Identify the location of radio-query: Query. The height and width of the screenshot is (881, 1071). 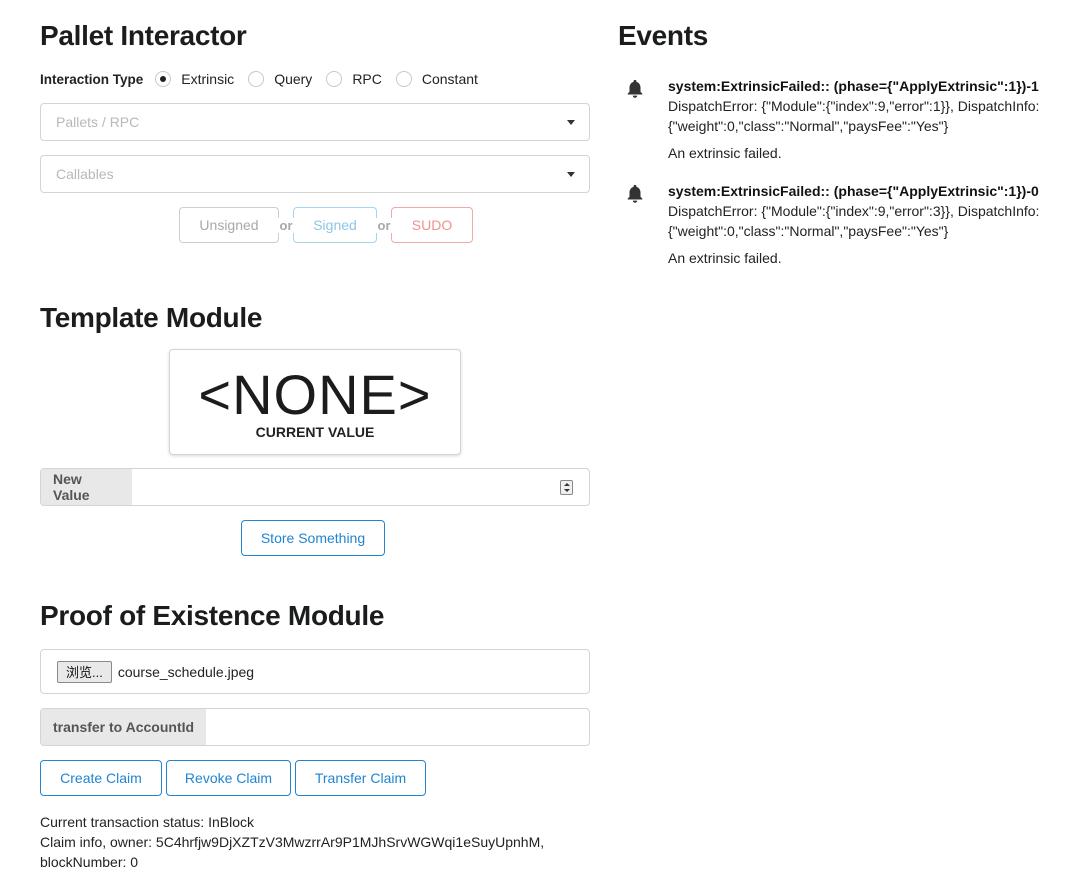
(280, 79).